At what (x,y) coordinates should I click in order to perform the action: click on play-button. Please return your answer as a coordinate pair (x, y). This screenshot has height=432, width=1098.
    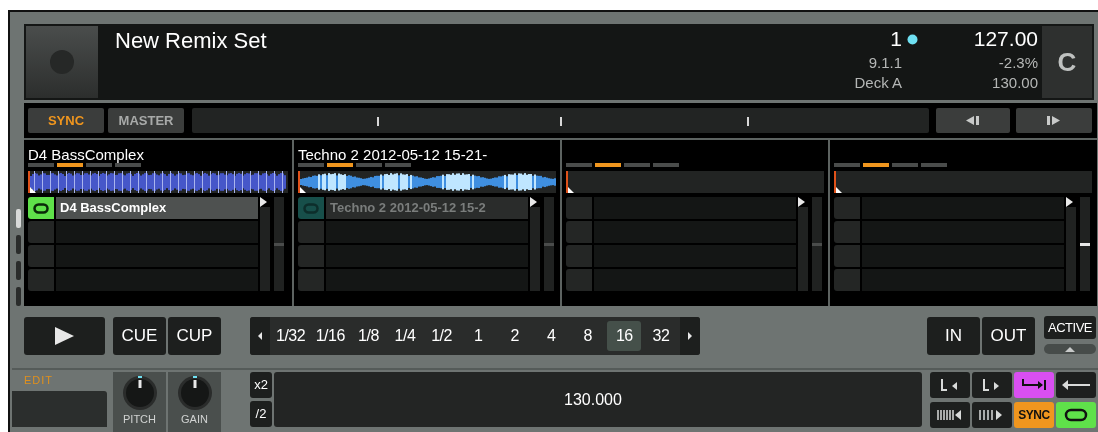
    Looking at the image, I should click on (64, 336).